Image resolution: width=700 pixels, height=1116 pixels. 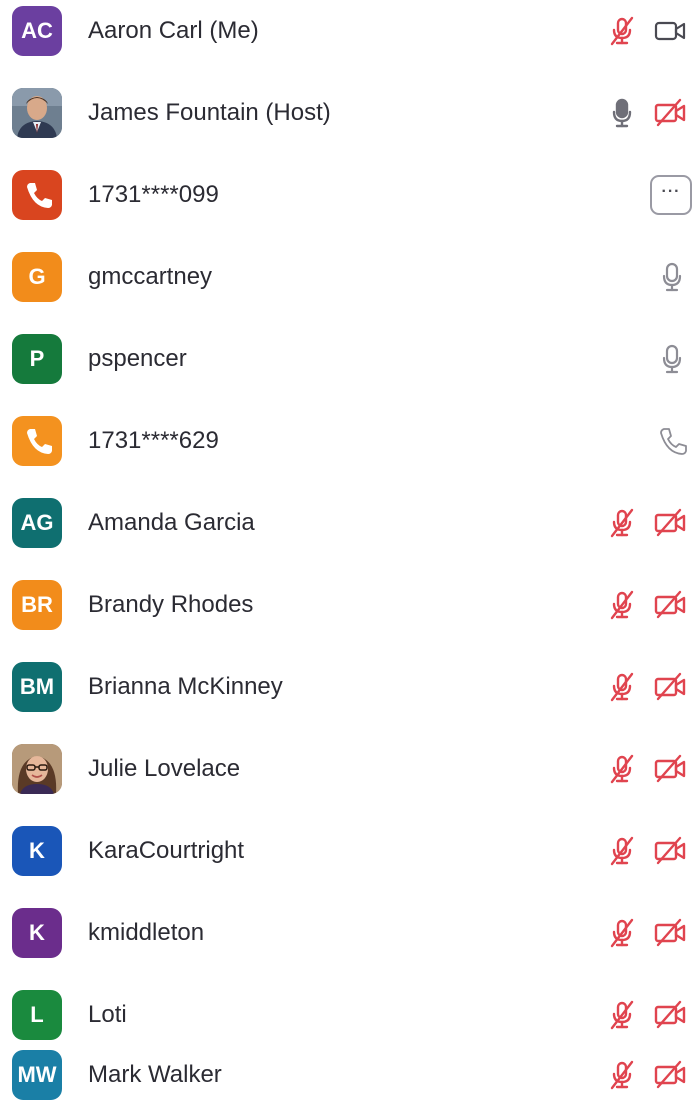 What do you see at coordinates (350, 113) in the screenshot?
I see `participant-row: James Fountain (Host)` at bounding box center [350, 113].